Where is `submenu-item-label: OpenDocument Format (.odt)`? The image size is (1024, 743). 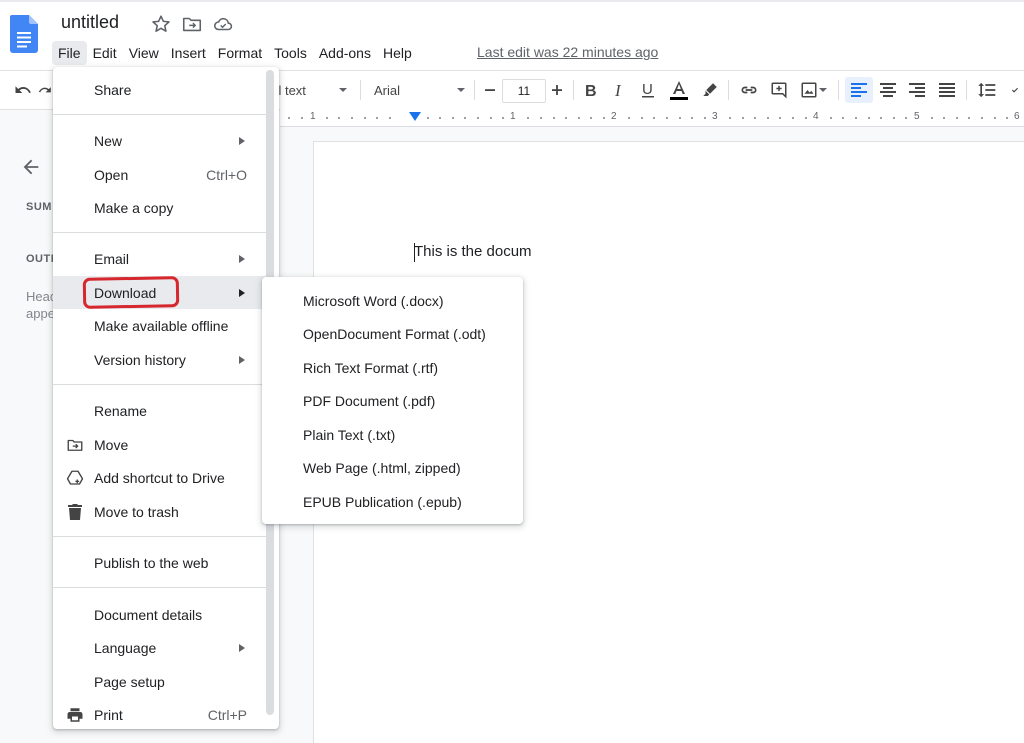
submenu-item-label: OpenDocument Format (.odt) is located at coordinates (394, 333).